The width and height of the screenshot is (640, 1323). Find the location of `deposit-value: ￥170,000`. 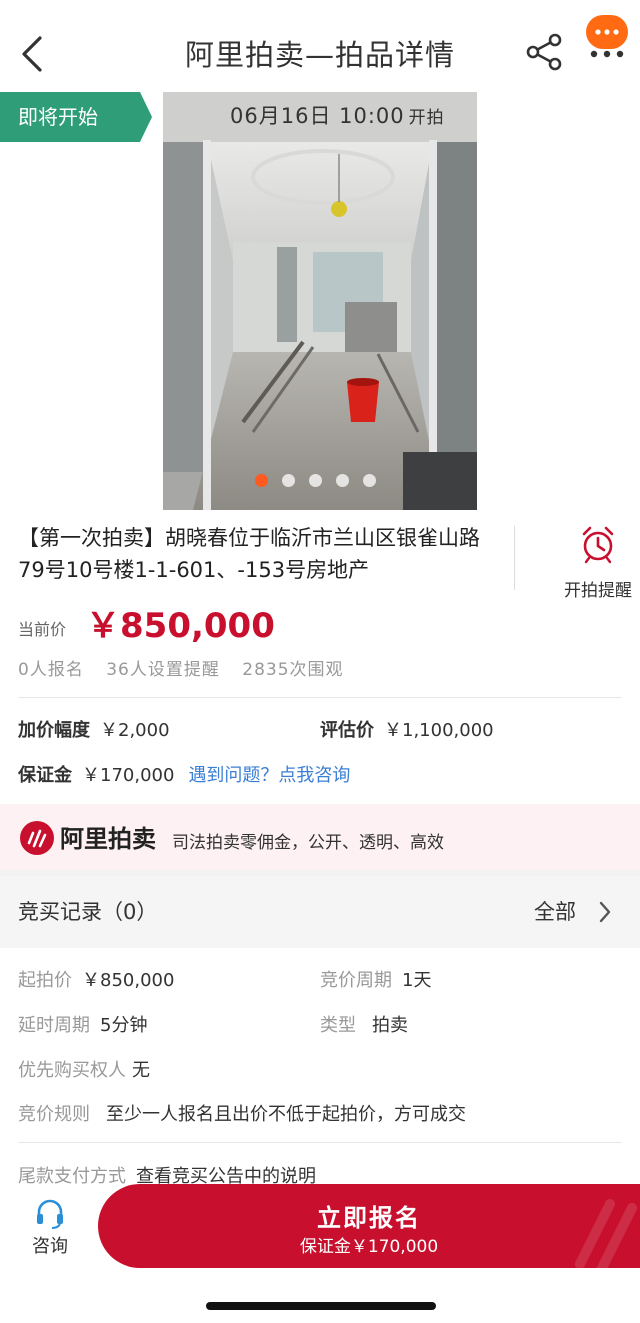

deposit-value: ￥170,000 is located at coordinates (128, 775).